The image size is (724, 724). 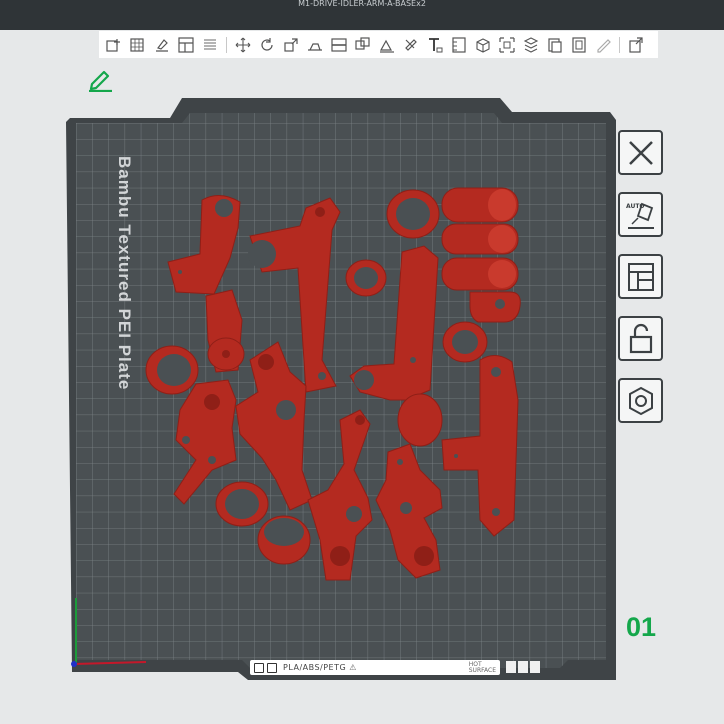 I want to click on move-up-icon, so click(x=511, y=667).